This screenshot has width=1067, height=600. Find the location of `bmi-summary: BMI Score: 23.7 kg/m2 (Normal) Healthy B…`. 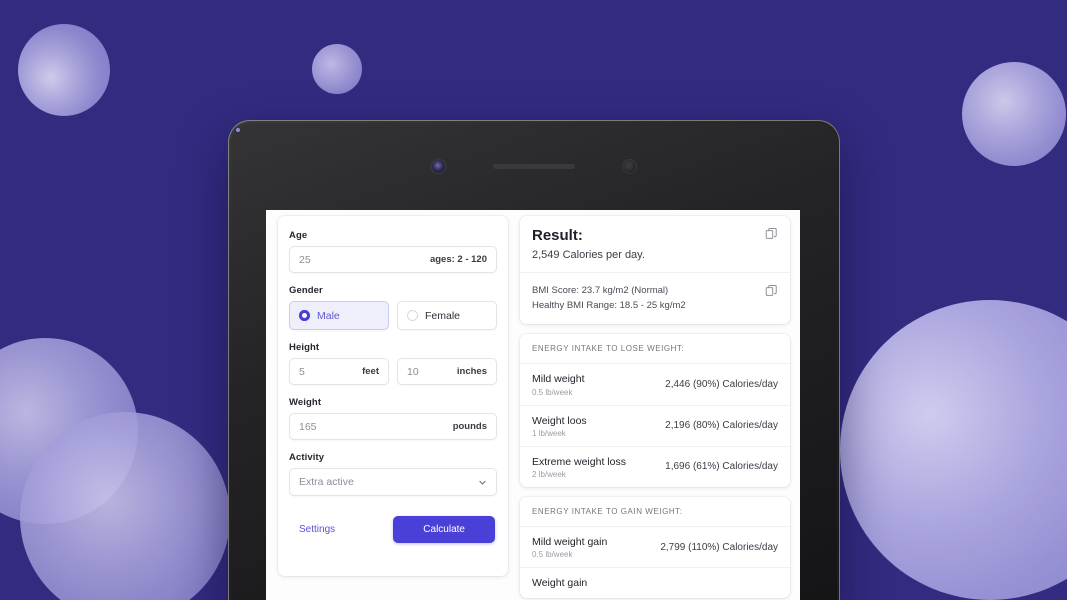

bmi-summary: BMI Score: 23.7 kg/m2 (Normal) Healthy B… is located at coordinates (655, 298).